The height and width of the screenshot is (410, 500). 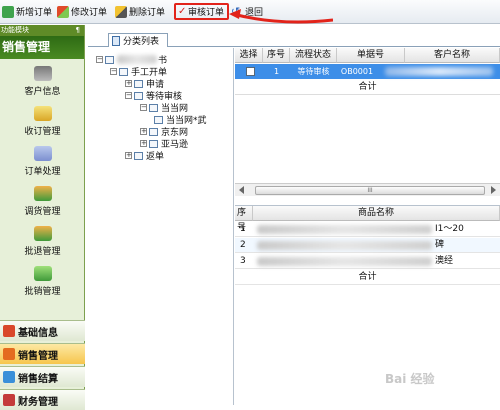 What do you see at coordinates (367, 261) in the screenshot?
I see `table-row: 3 澳经` at bounding box center [367, 261].